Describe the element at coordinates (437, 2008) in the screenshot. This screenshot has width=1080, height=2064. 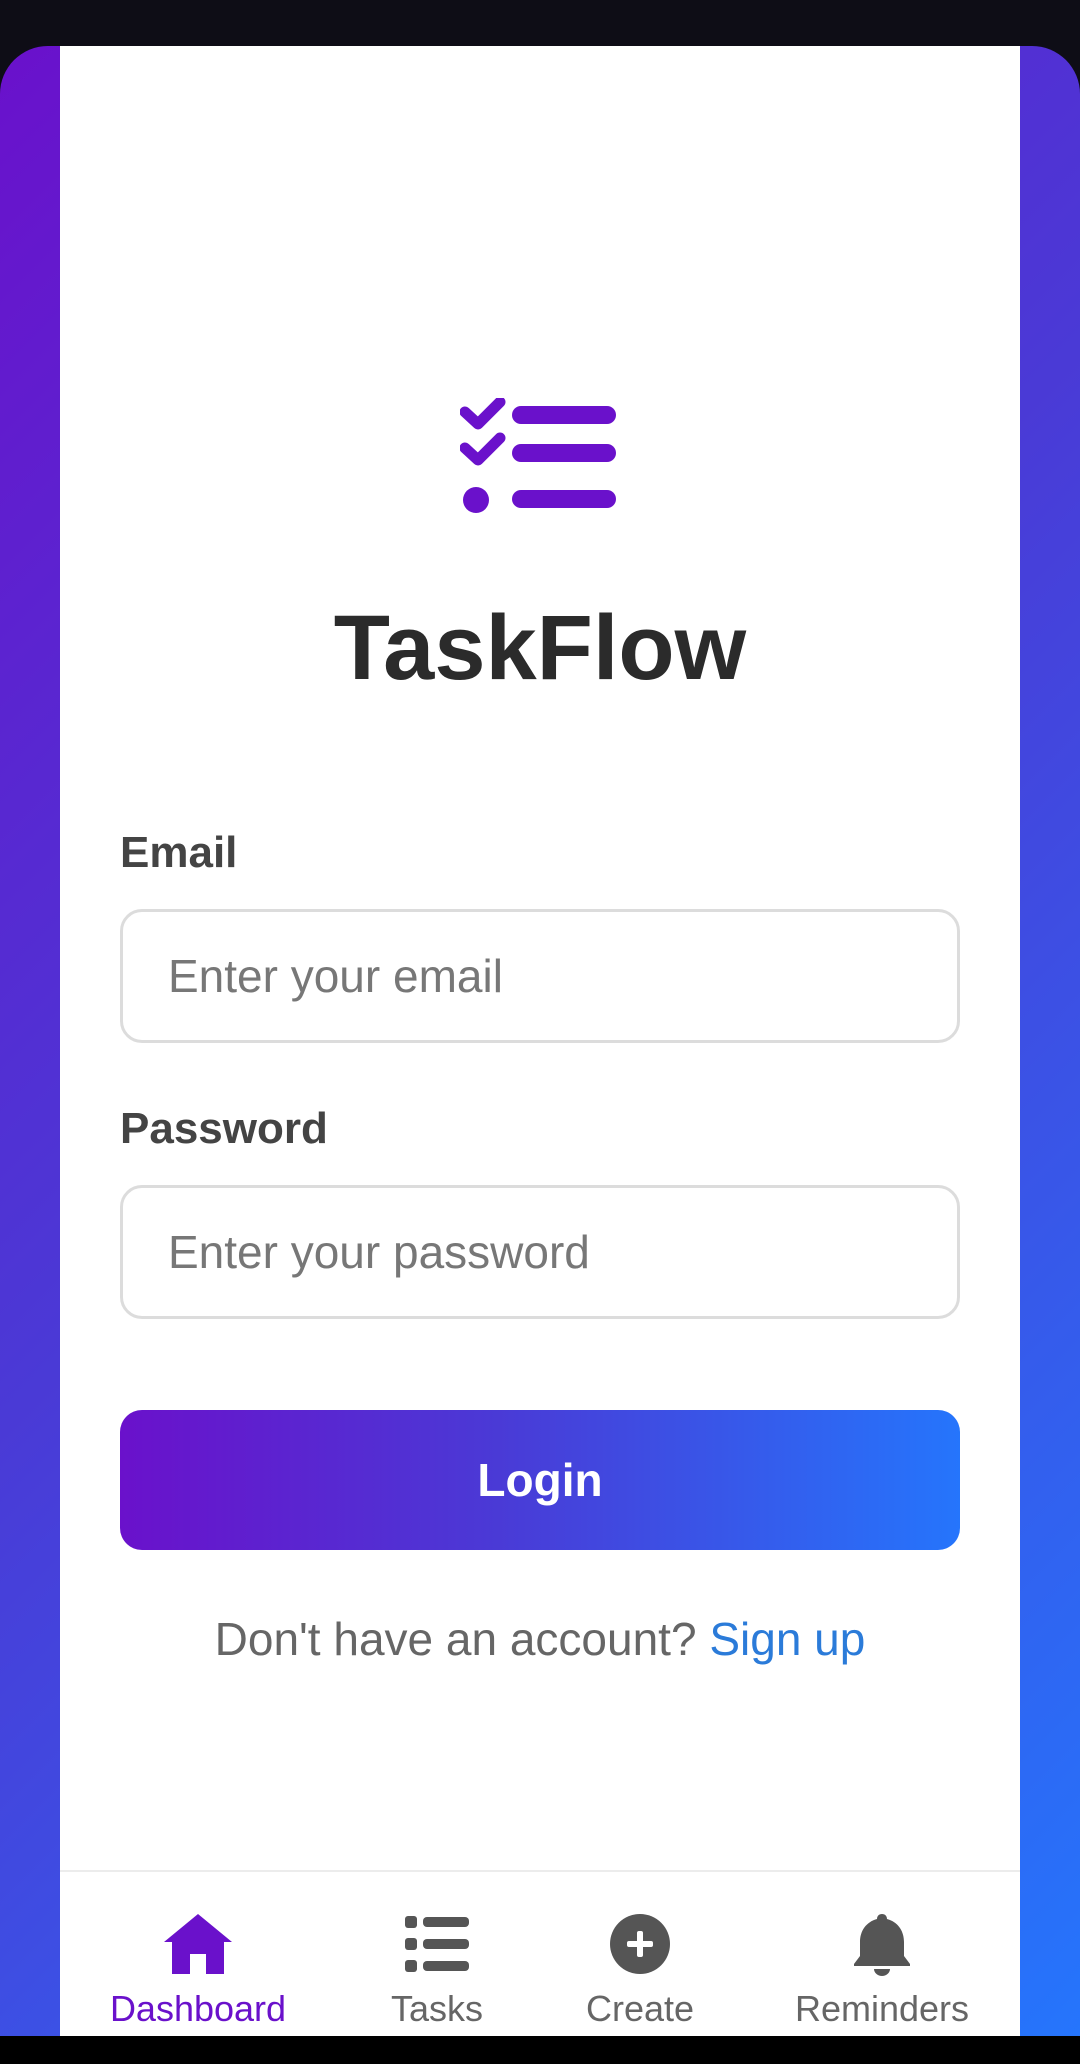
I see `nav-label-tasks: Tasks` at that location.